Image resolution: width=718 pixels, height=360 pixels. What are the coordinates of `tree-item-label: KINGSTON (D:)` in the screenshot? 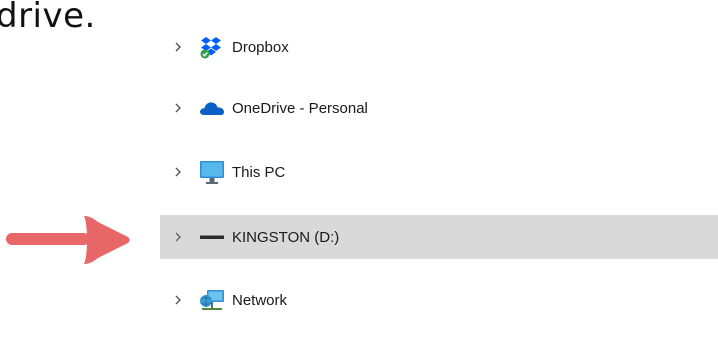 It's located at (286, 237).